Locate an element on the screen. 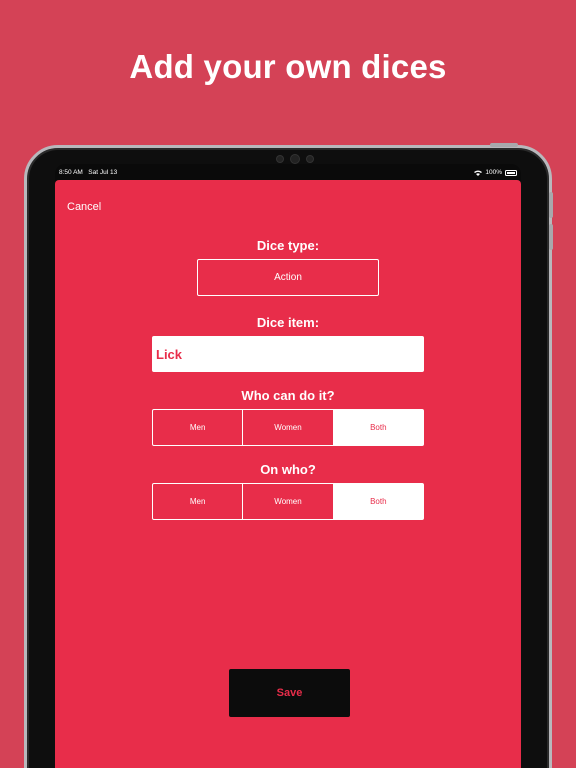 The width and height of the screenshot is (576, 768). volume-up-button is located at coordinates (551, 205).